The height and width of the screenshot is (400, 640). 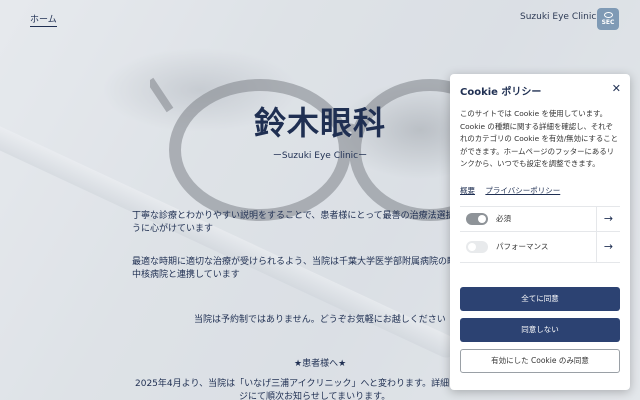 I want to click on performance-toggle, so click(x=477, y=246).